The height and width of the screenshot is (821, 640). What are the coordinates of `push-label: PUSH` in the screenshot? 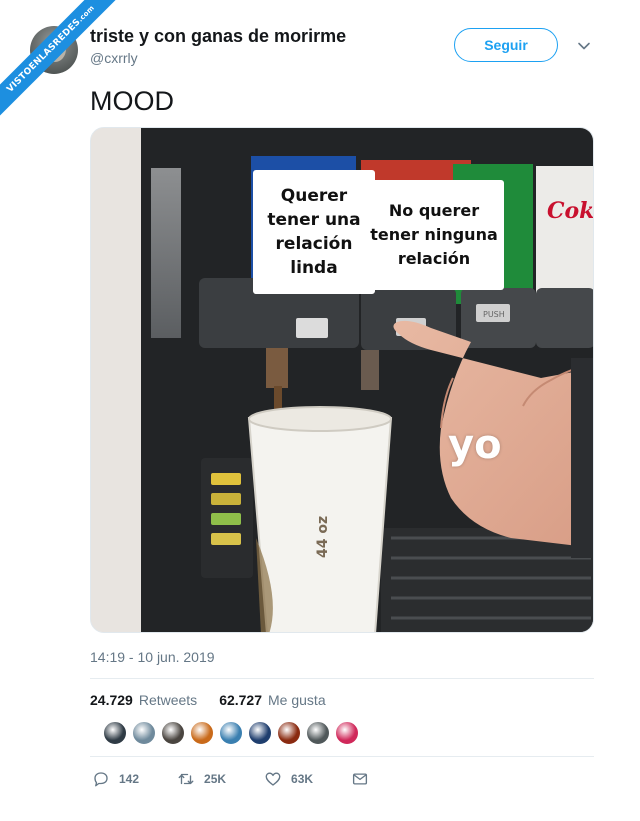 It's located at (494, 314).